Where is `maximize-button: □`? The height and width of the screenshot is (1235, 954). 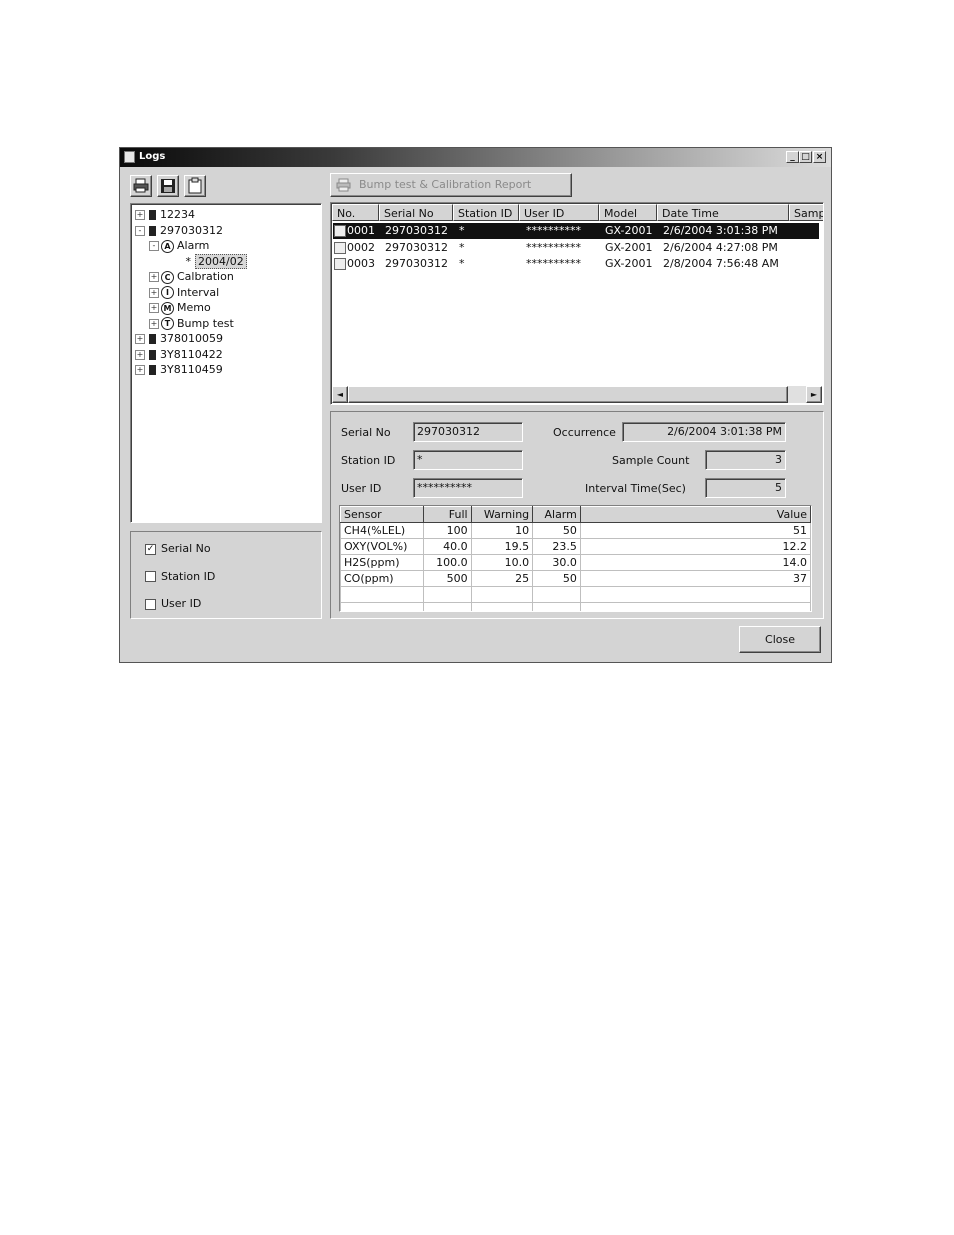
maximize-button: □ is located at coordinates (805, 157).